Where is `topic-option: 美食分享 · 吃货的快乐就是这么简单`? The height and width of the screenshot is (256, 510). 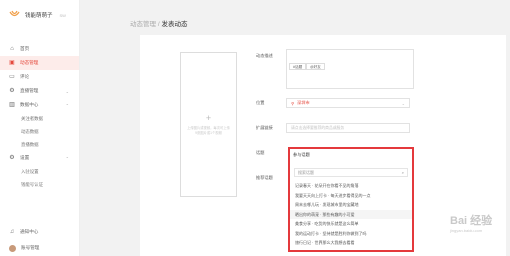 topic-option: 美食分享 · 吃货的快乐就是这么简单 is located at coordinates (351, 224).